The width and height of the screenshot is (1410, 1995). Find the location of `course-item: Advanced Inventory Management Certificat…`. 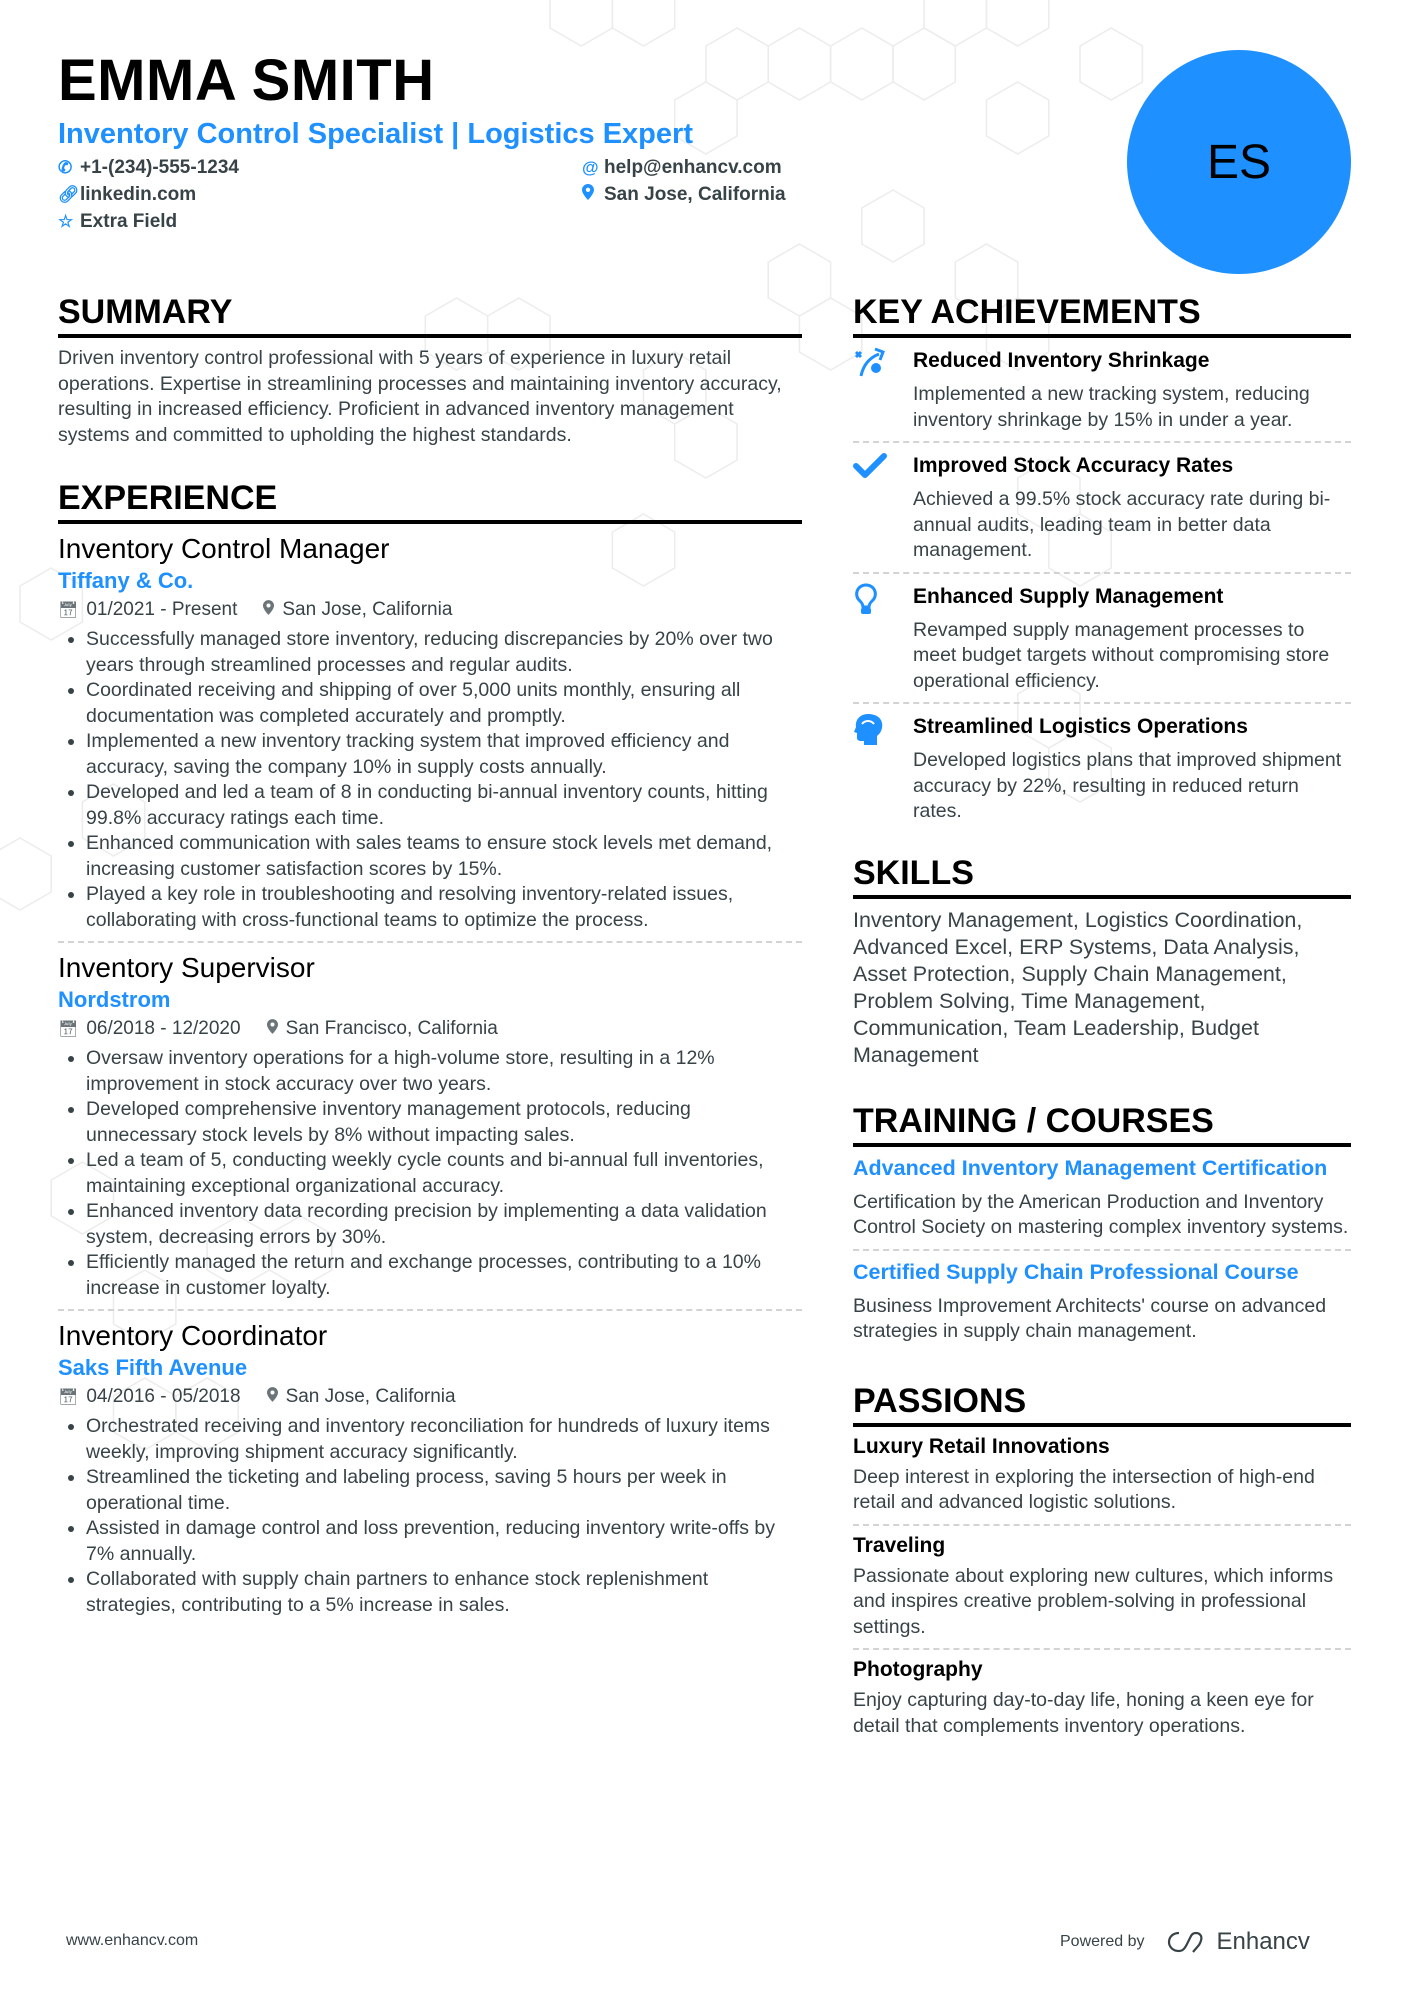

course-item: Advanced Inventory Management Certificat… is located at coordinates (1102, 1203).